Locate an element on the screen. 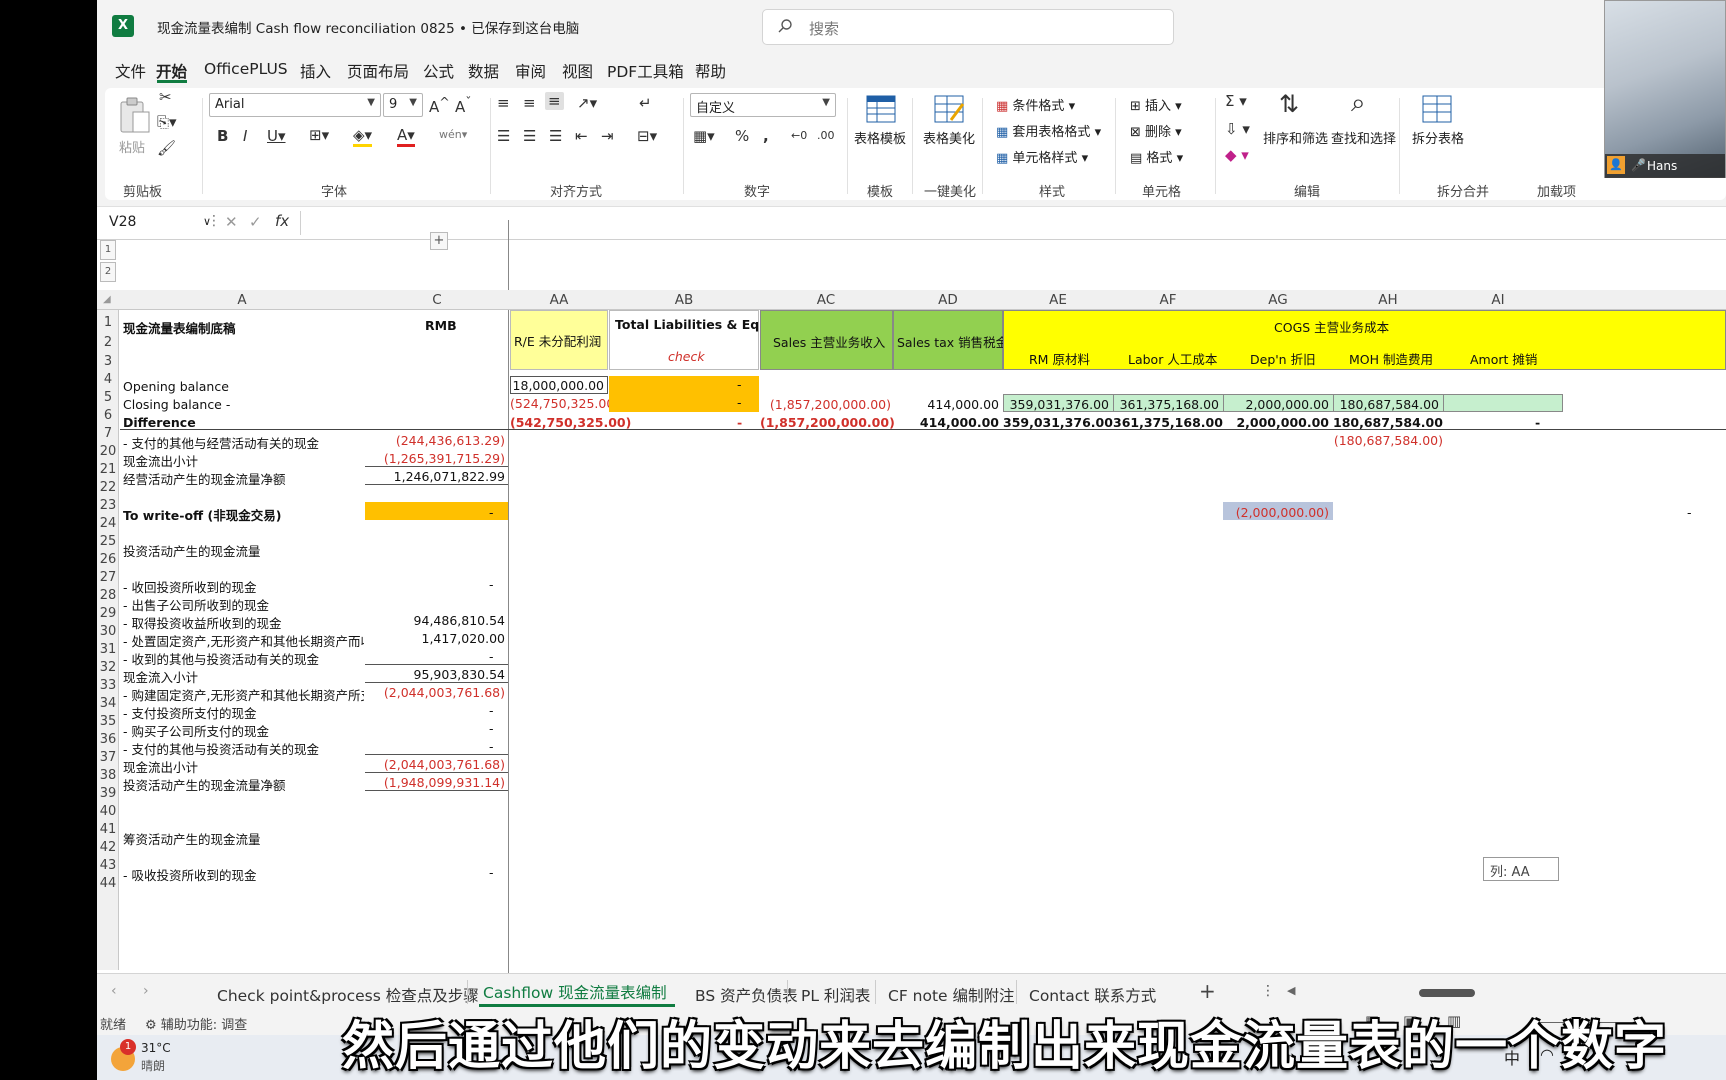  paste-icon is located at coordinates (135, 116).